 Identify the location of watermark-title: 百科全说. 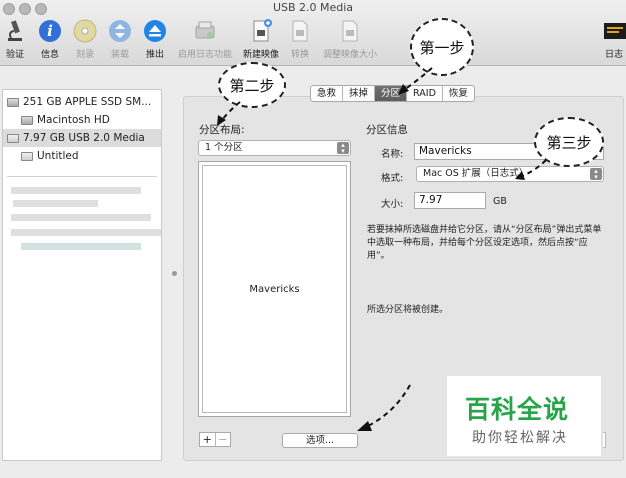
(517, 409).